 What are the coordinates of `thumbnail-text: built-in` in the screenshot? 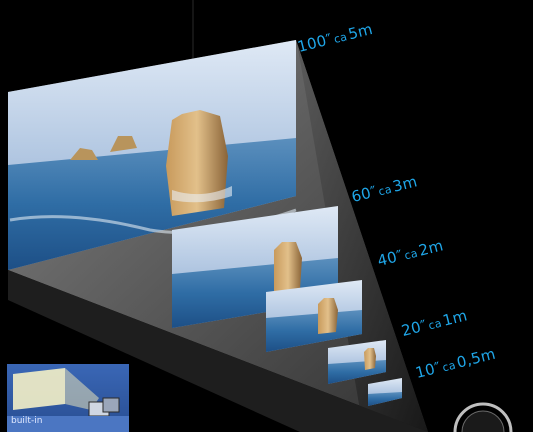 It's located at (27, 421).